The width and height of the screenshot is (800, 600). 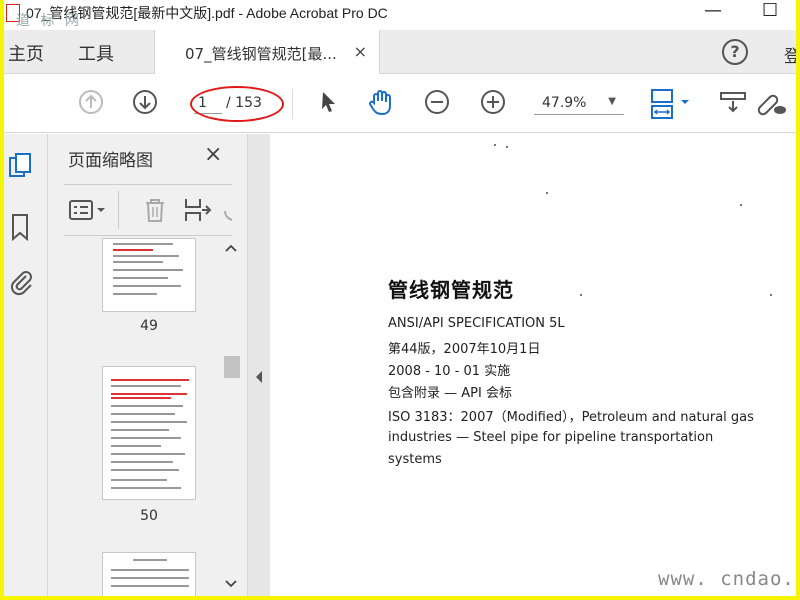 I want to click on insert-page-icon, so click(x=197, y=210).